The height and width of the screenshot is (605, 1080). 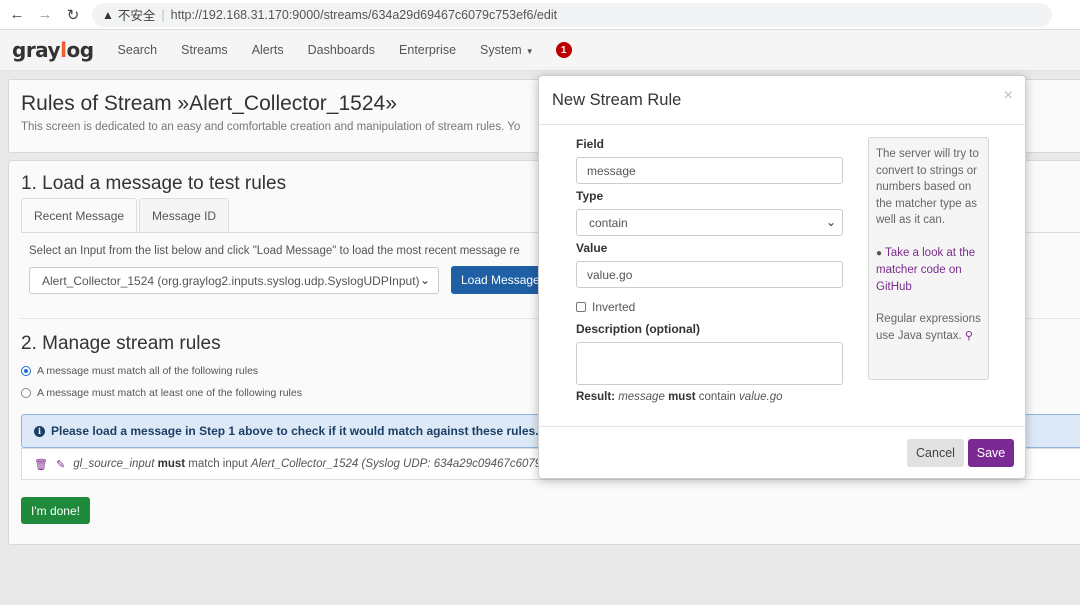 I want to click on inverted-checkbox: Inverted, so click(x=605, y=307).